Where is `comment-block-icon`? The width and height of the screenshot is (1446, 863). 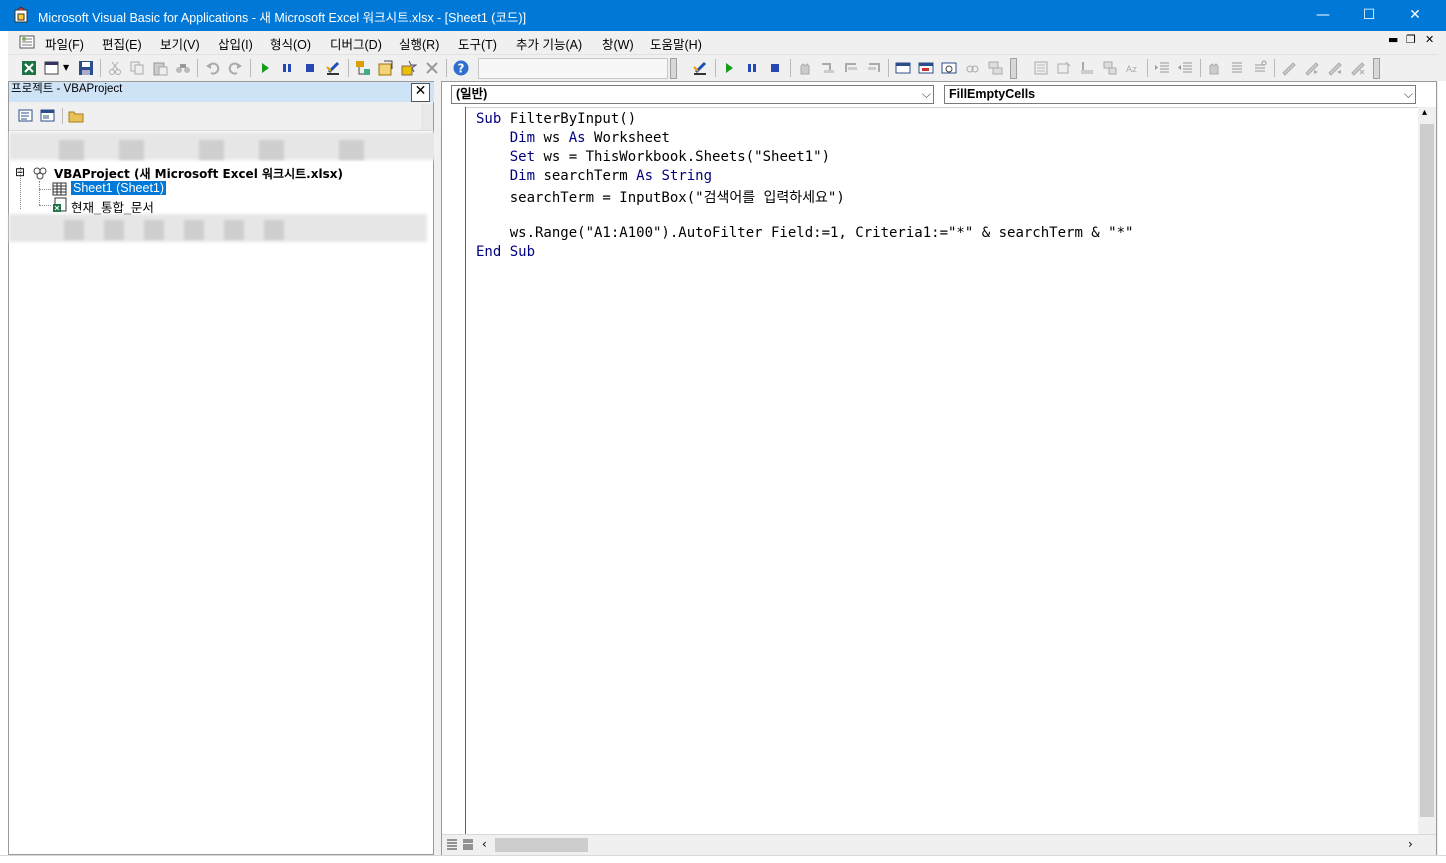 comment-block-icon is located at coordinates (1237, 68).